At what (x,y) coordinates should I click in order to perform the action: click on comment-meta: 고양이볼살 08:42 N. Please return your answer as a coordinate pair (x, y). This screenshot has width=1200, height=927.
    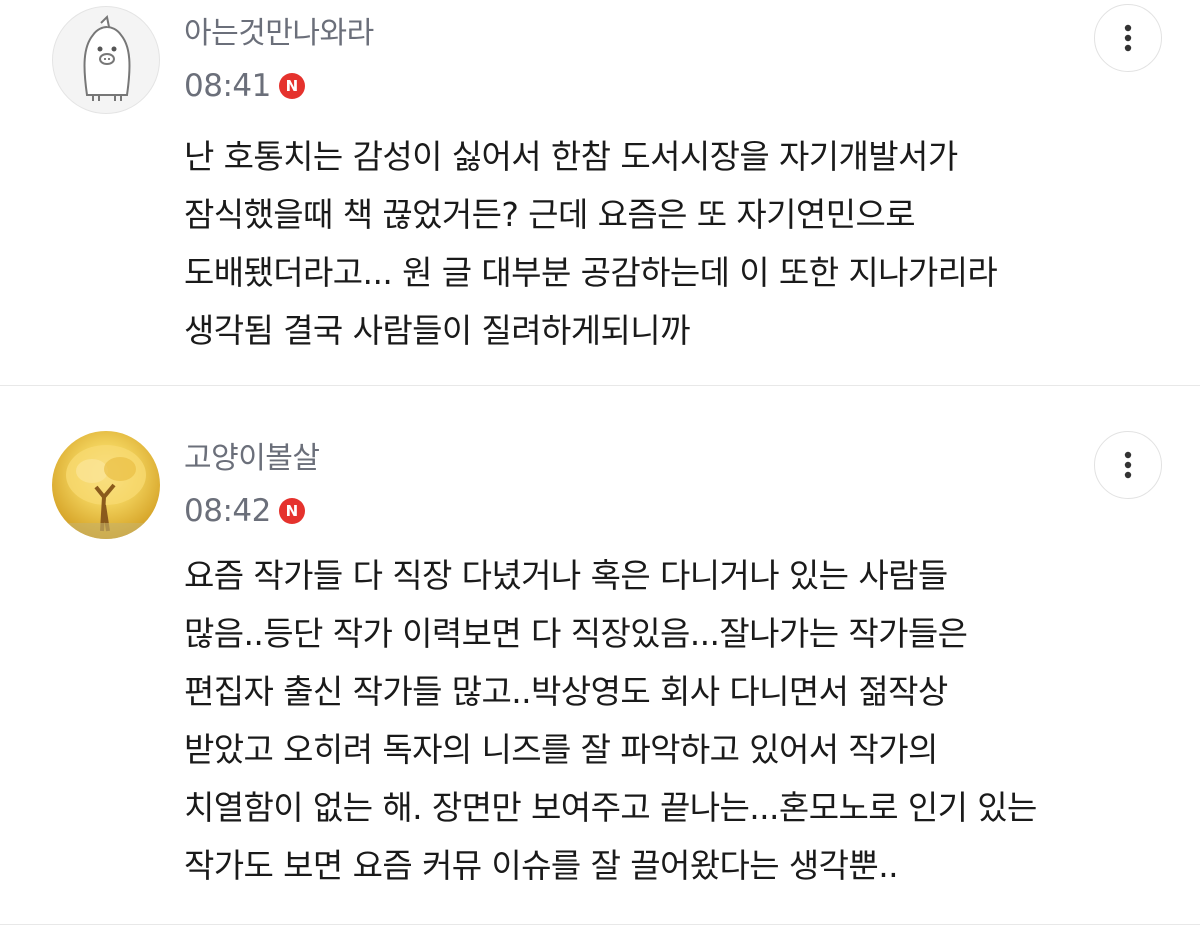
    Looking at the image, I should click on (252, 481).